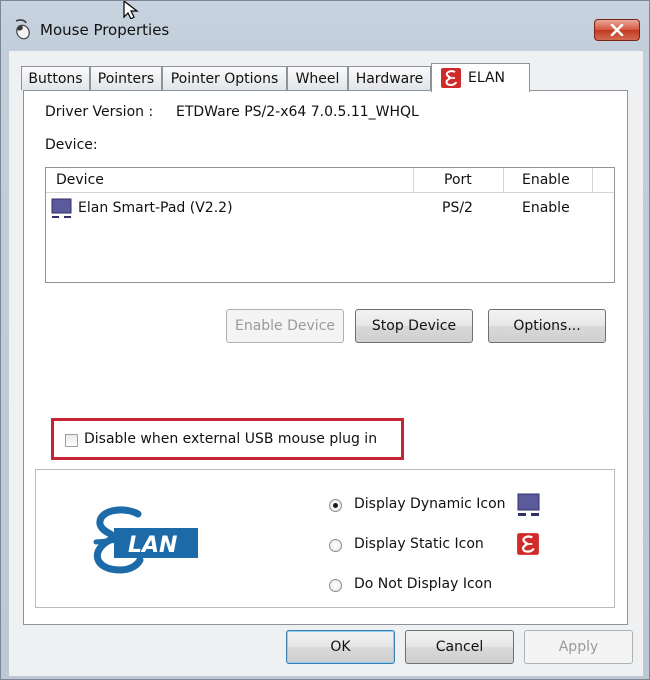 The width and height of the screenshot is (650, 680). I want to click on display-static-icon-radio, so click(335, 545).